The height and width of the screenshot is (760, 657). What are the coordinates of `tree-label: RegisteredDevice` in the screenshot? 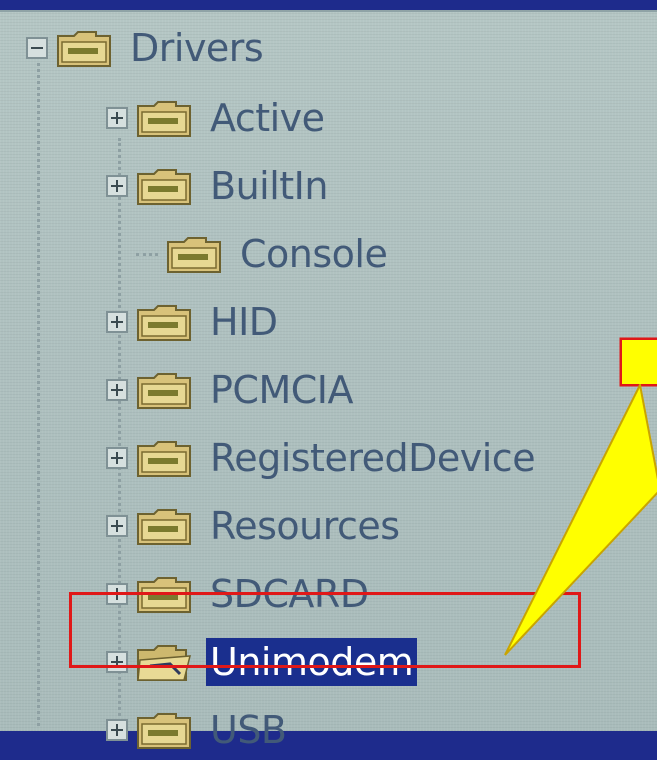 It's located at (373, 458).